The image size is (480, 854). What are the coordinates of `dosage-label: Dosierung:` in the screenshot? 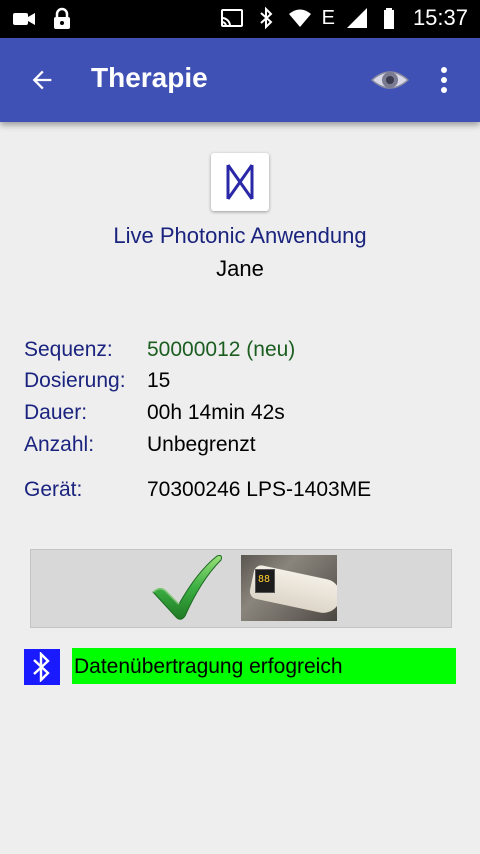 It's located at (75, 380).